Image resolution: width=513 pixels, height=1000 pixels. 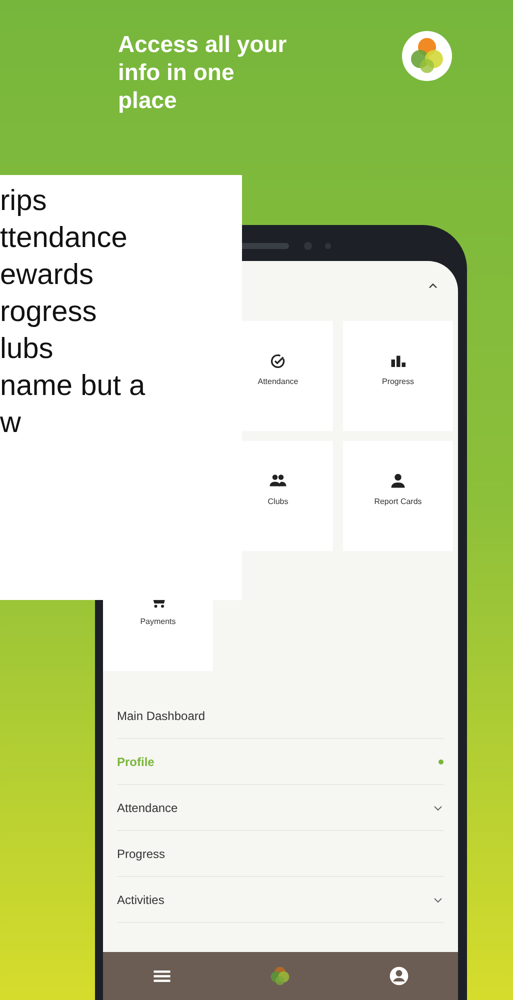 I want to click on dashboard-tile: Report Cards, so click(x=398, y=496).